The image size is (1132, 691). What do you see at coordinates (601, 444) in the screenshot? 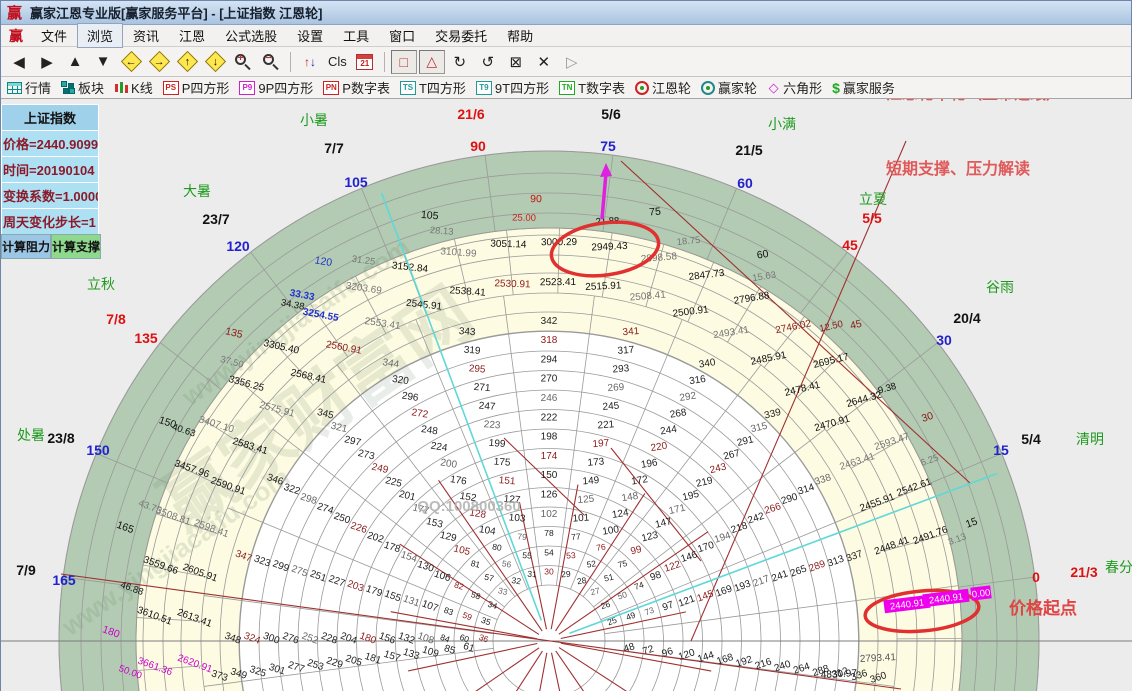
I see `svg-text: 197` at bounding box center [601, 444].